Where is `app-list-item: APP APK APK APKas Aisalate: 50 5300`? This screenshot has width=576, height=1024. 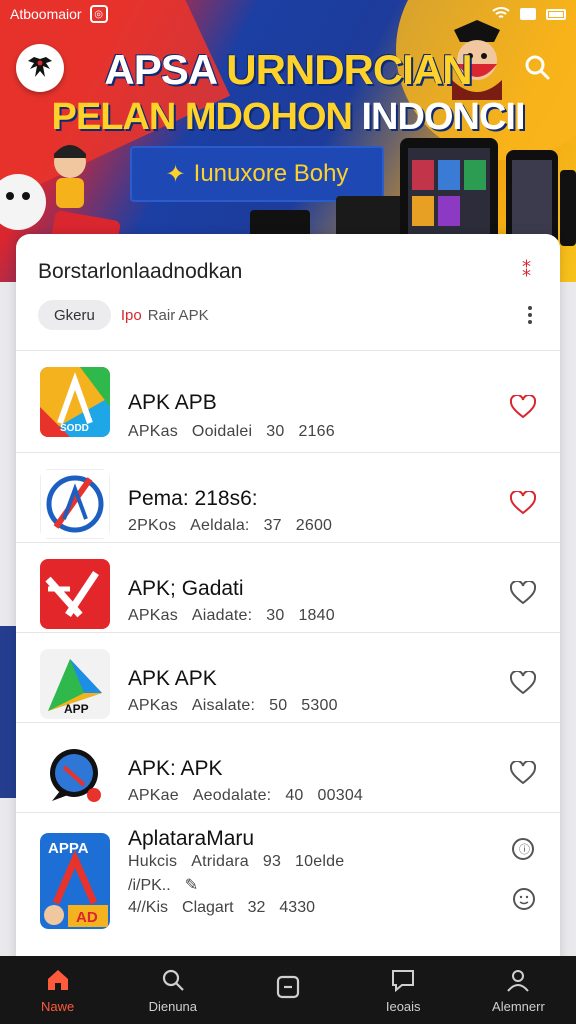 app-list-item: APP APK APK APKas Aisalate: 50 5300 is located at coordinates (288, 677).